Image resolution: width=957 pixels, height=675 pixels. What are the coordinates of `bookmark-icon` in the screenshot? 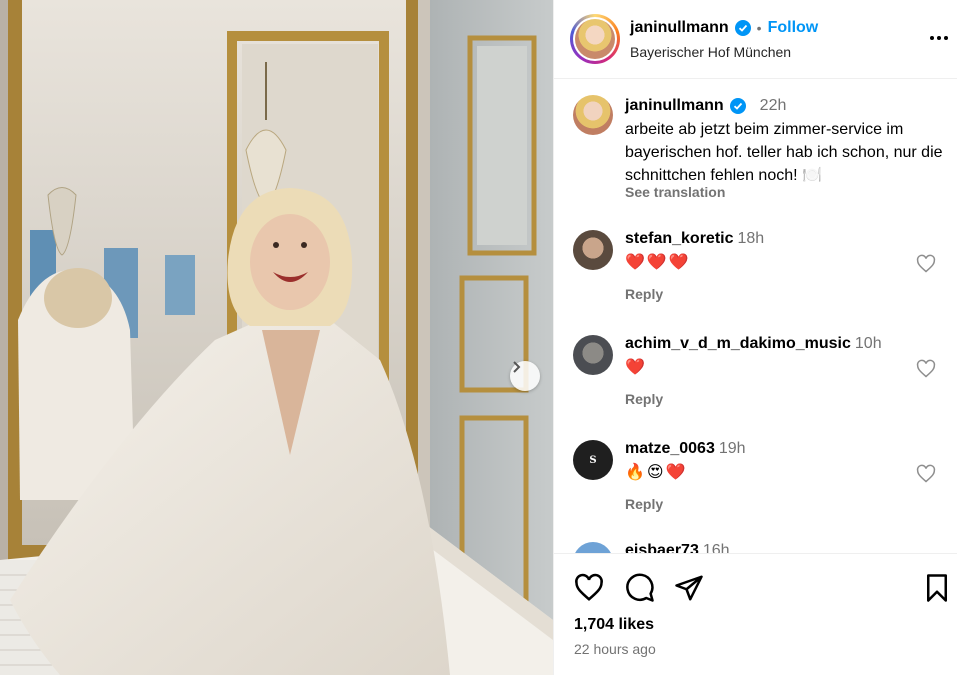 It's located at (937, 588).